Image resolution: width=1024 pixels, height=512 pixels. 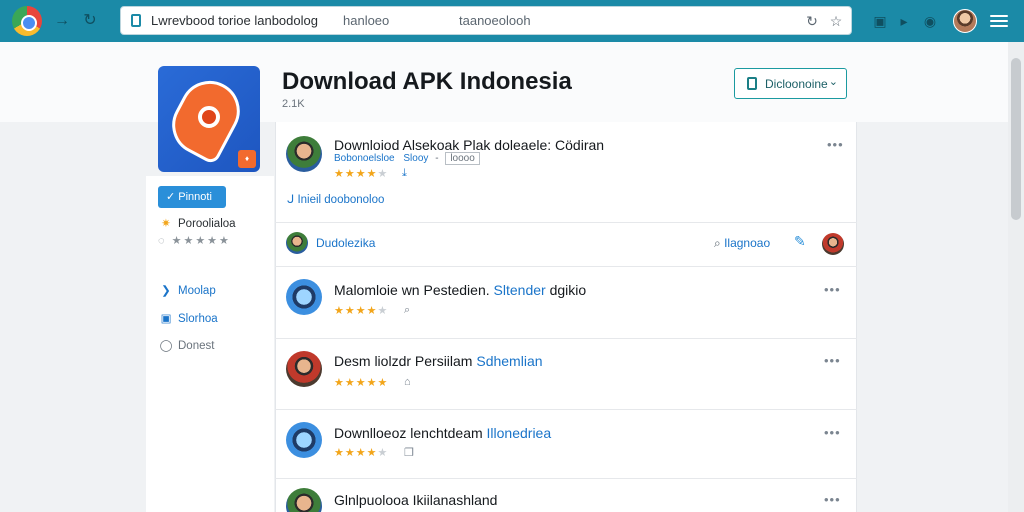 What do you see at coordinates (198, 319) in the screenshot?
I see `sidebar-item-label: Slorhoa` at bounding box center [198, 319].